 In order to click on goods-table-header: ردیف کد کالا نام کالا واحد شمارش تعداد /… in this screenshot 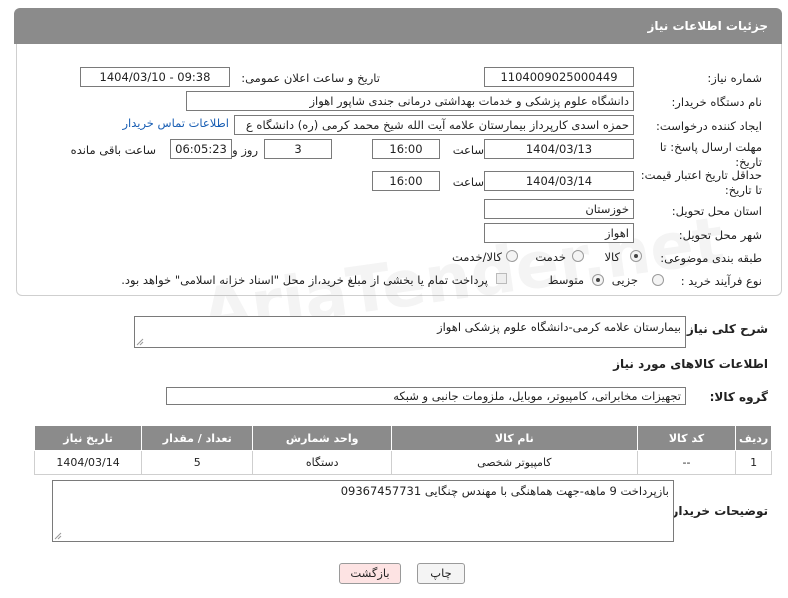, I will do `click(402, 438)`.